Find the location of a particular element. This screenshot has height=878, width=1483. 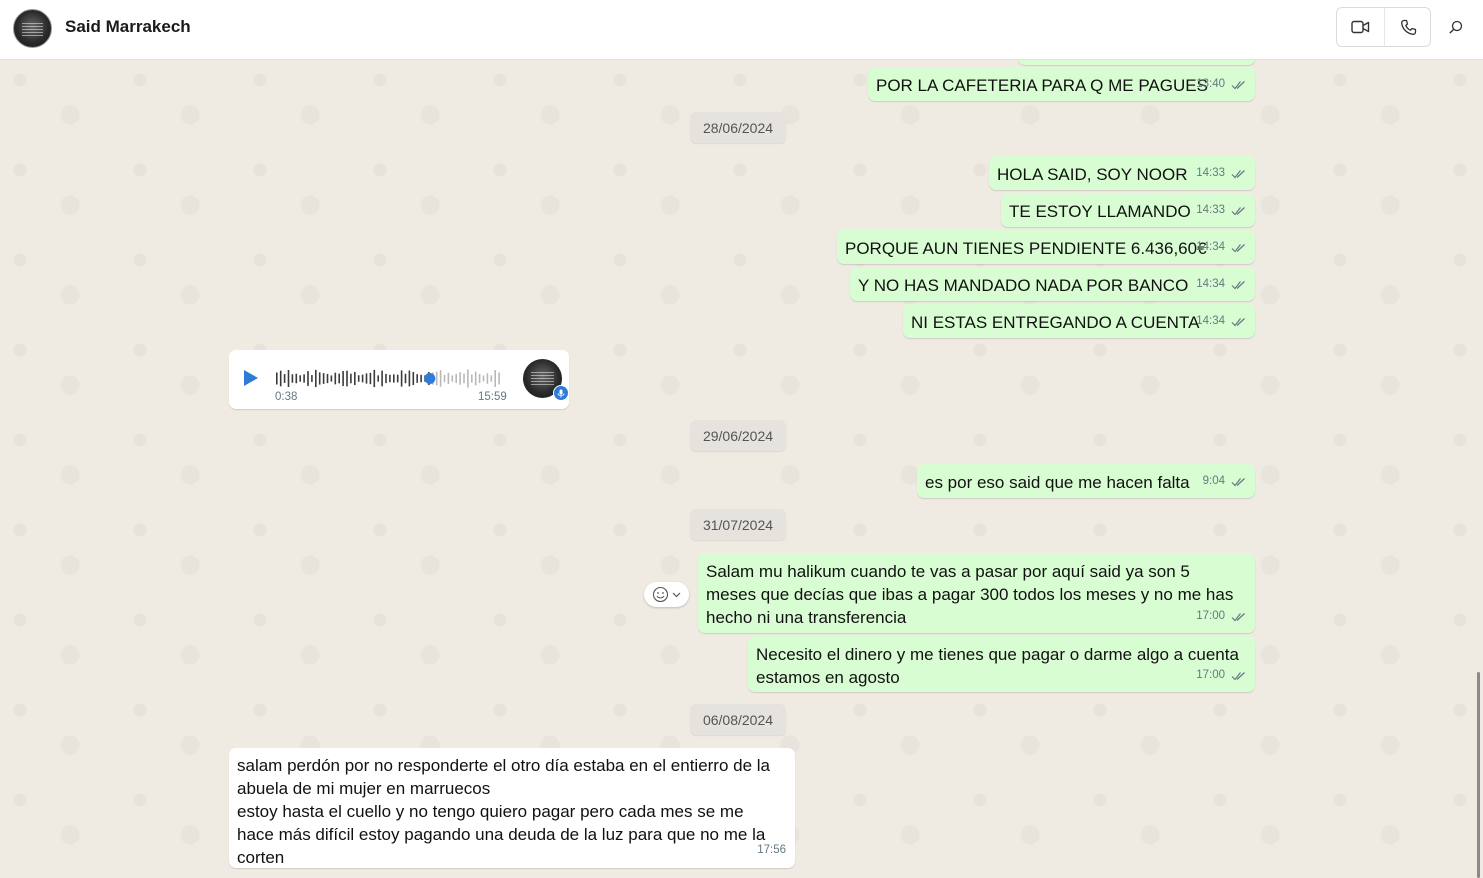

message-bubble: es por eso said que me hacen falta 9:04 is located at coordinates (1086, 481).